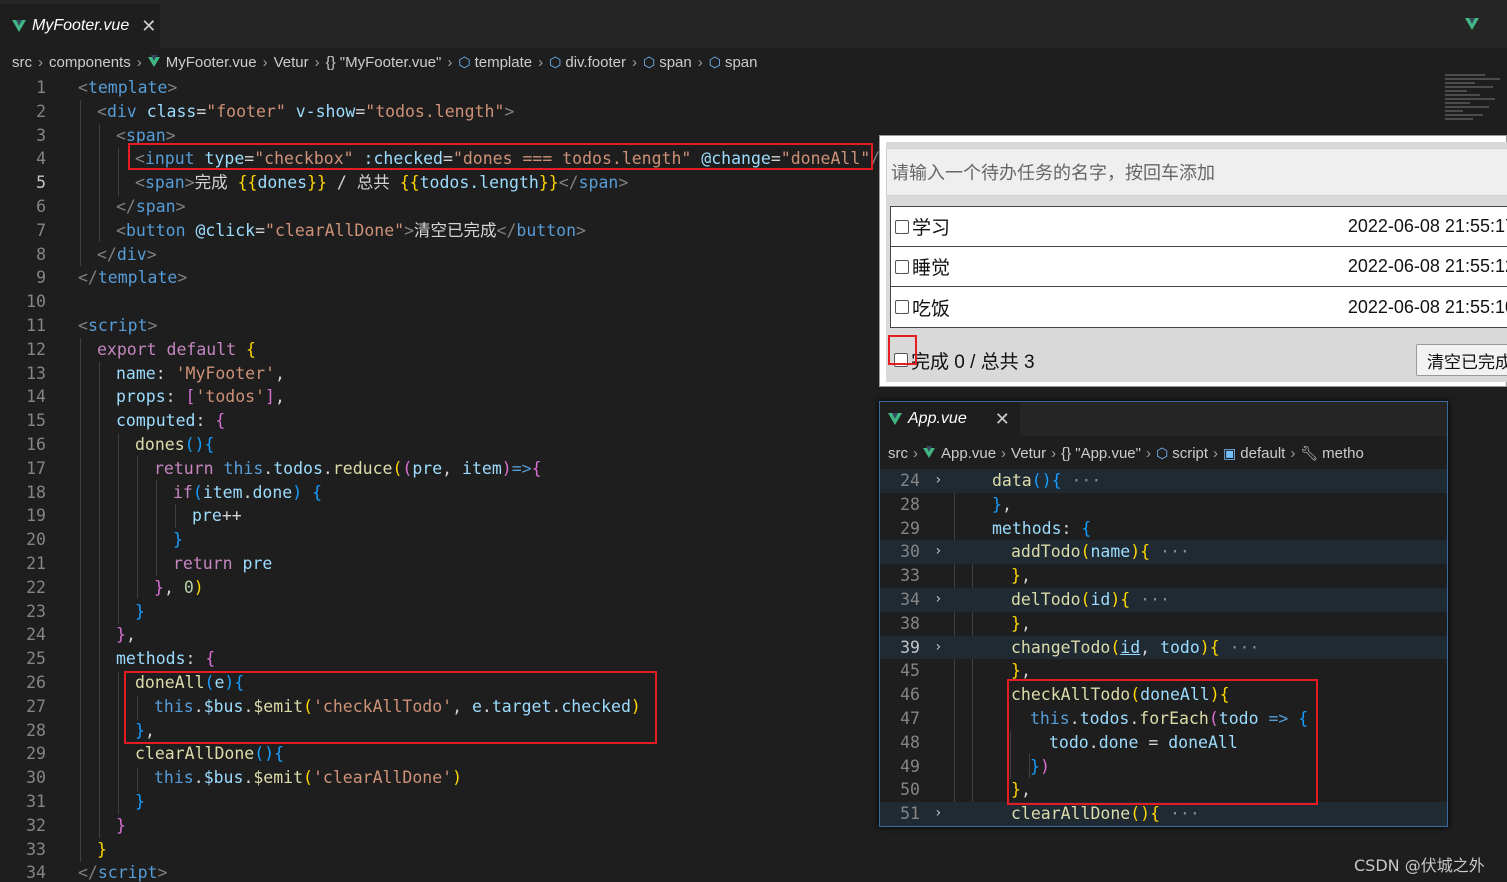 The width and height of the screenshot is (1507, 882). Describe the element at coordinates (440, 871) in the screenshot. I see `code-line: 34 </script>` at that location.